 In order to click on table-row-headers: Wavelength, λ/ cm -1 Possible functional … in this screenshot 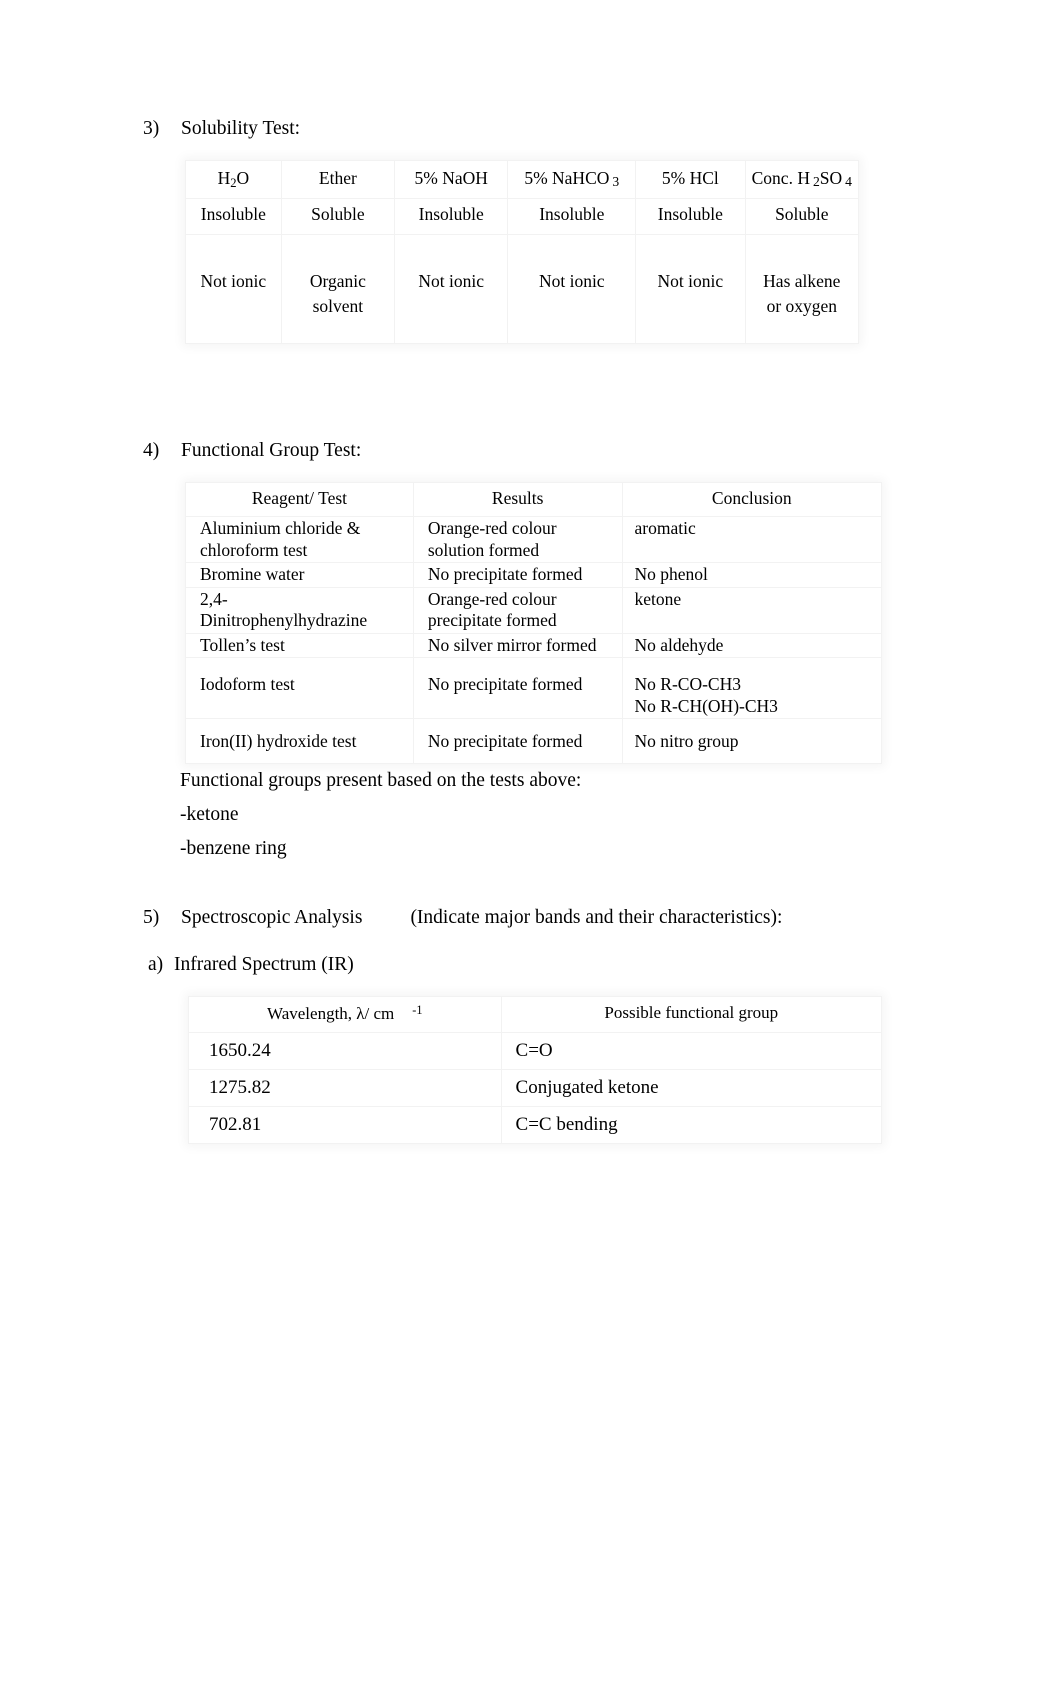, I will do `click(535, 1014)`.